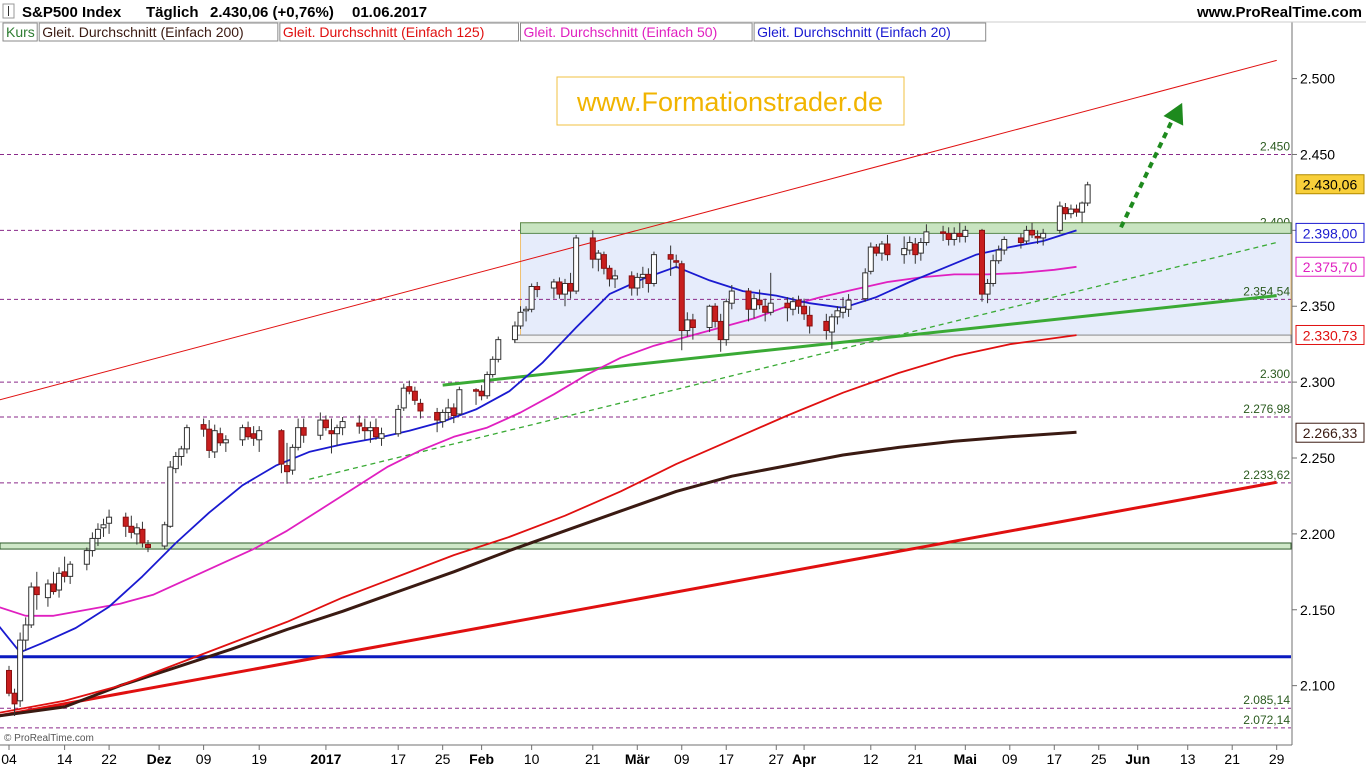 This screenshot has width=1366, height=768. What do you see at coordinates (159, 759) in the screenshot?
I see `x-tick-label: Dez` at bounding box center [159, 759].